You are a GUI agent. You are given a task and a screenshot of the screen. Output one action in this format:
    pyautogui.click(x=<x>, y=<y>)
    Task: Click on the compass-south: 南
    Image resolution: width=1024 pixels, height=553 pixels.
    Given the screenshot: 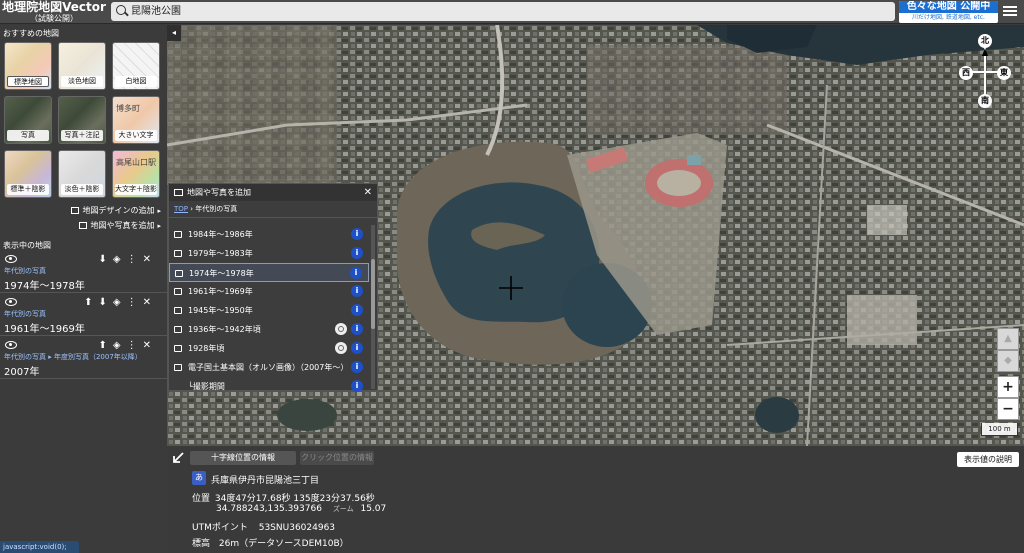 What is the action you would take?
    pyautogui.click(x=985, y=101)
    